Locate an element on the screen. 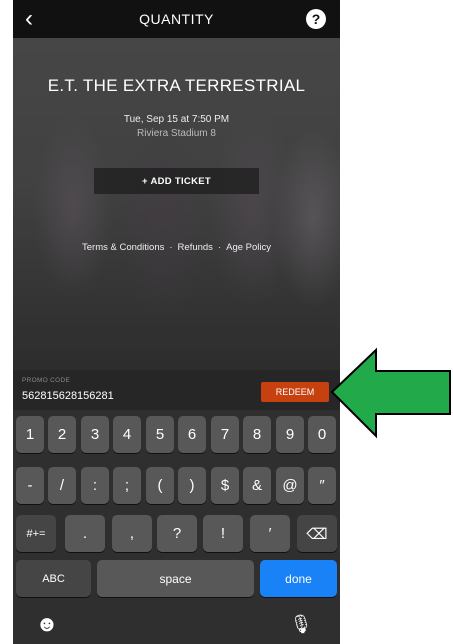 This screenshot has height=644, width=453. emoji-icon: ☻ is located at coordinates (47, 624).